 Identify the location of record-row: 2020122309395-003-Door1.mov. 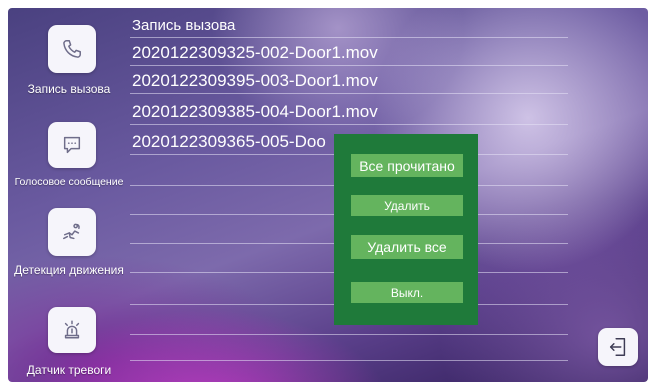
(255, 81).